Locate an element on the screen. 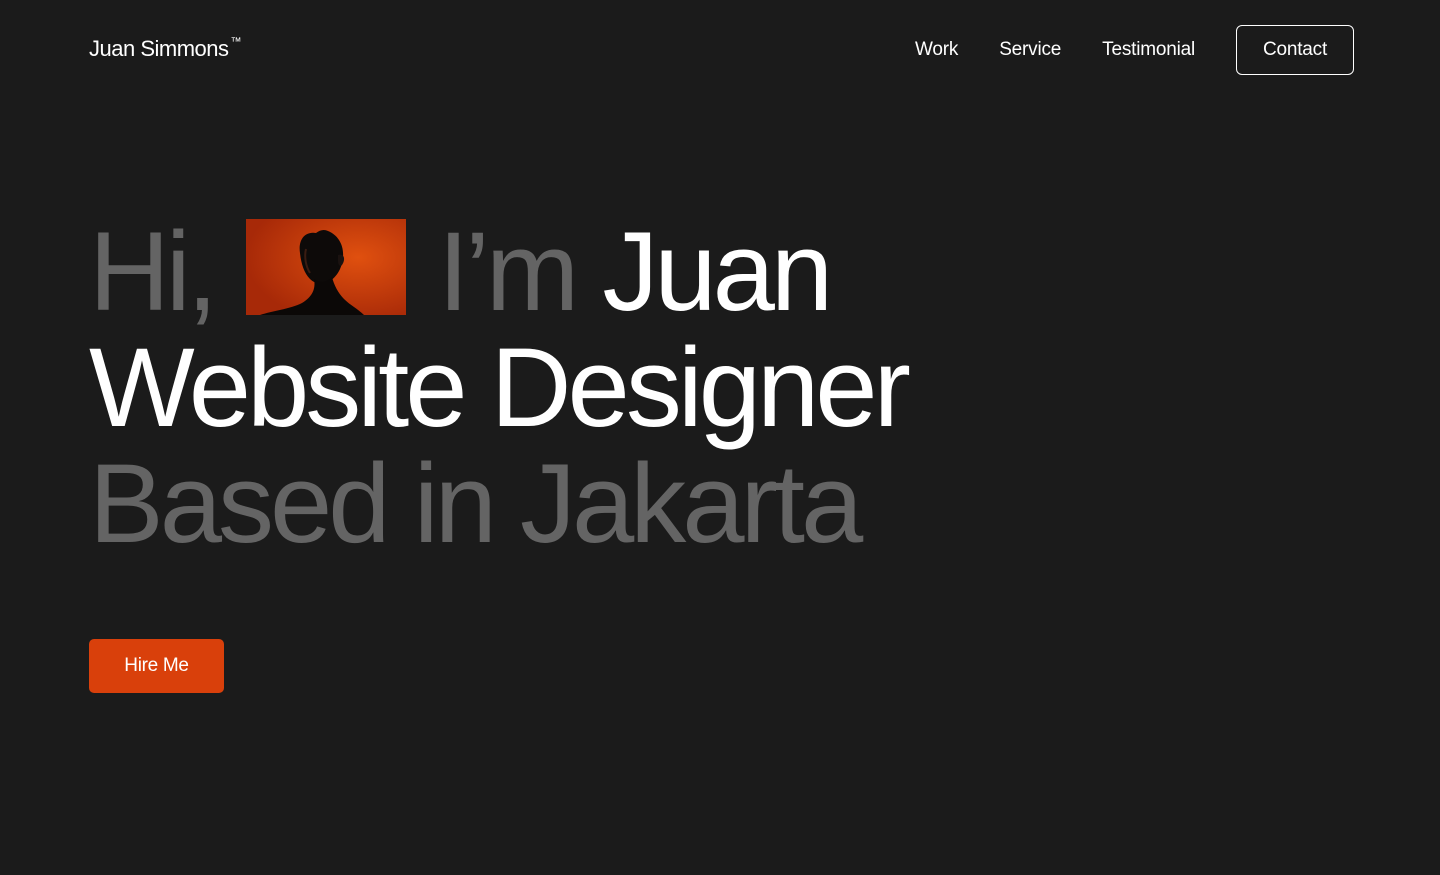 Image resolution: width=1440 pixels, height=875 pixels. hero-greeting: Hi, is located at coordinates (153, 271).